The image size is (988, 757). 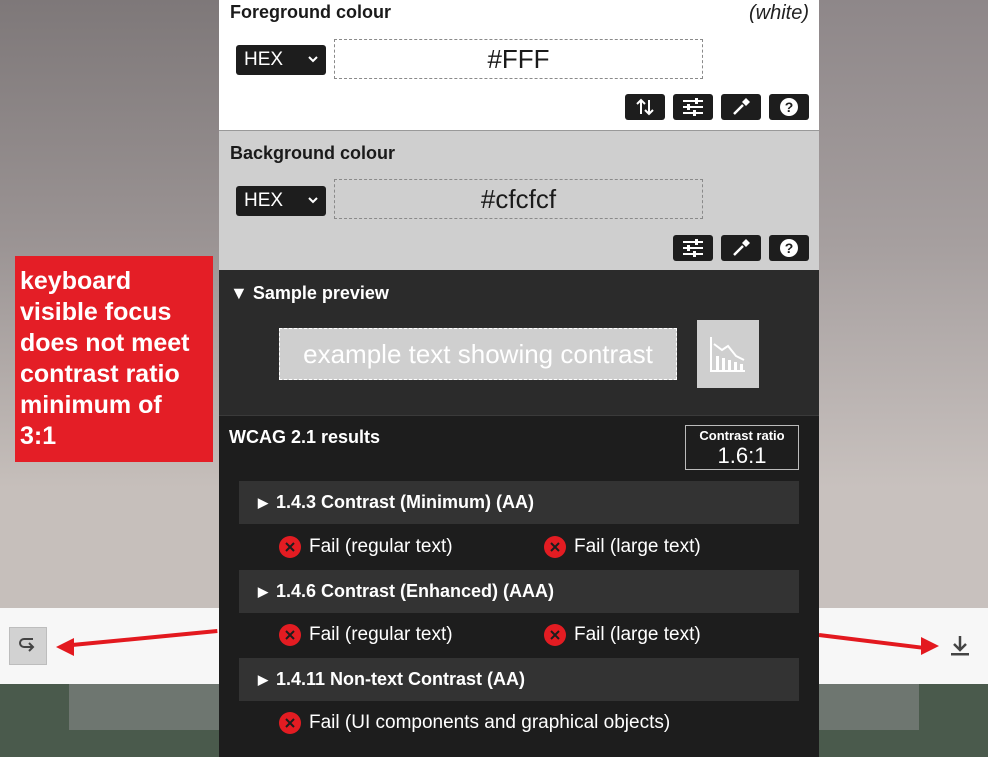 What do you see at coordinates (310, 12) in the screenshot?
I see `foreground-title: Foreground colour` at bounding box center [310, 12].